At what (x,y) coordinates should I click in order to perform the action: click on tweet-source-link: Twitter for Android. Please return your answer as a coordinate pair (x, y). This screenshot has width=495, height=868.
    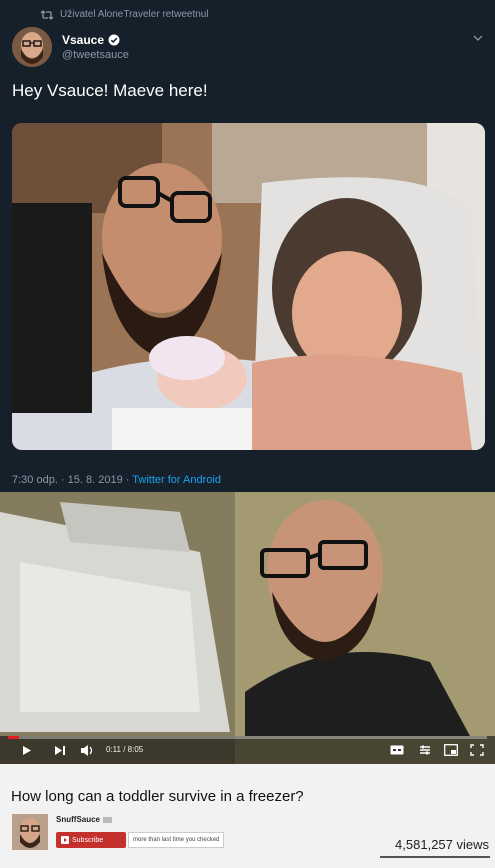
    Looking at the image, I should click on (176, 480).